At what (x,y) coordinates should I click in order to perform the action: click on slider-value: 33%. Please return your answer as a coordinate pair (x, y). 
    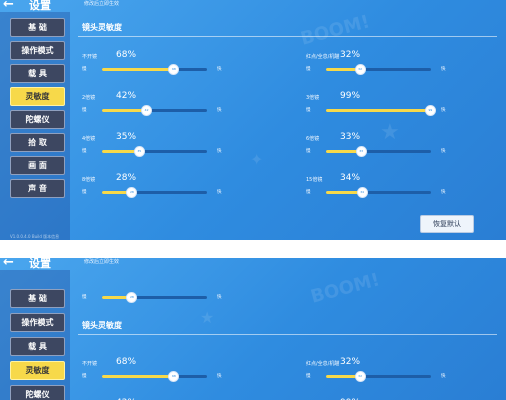
    Looking at the image, I should click on (350, 137).